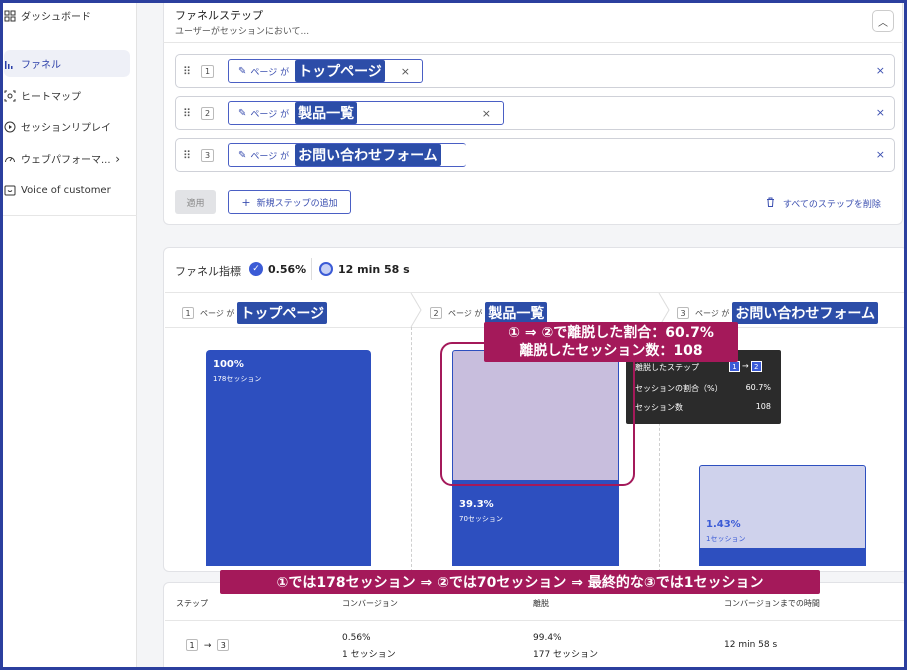 This screenshot has width=907, height=670. What do you see at coordinates (679, 388) in the screenshot?
I see `tooltip-rate-label: セッションの割合（%）` at bounding box center [679, 388].